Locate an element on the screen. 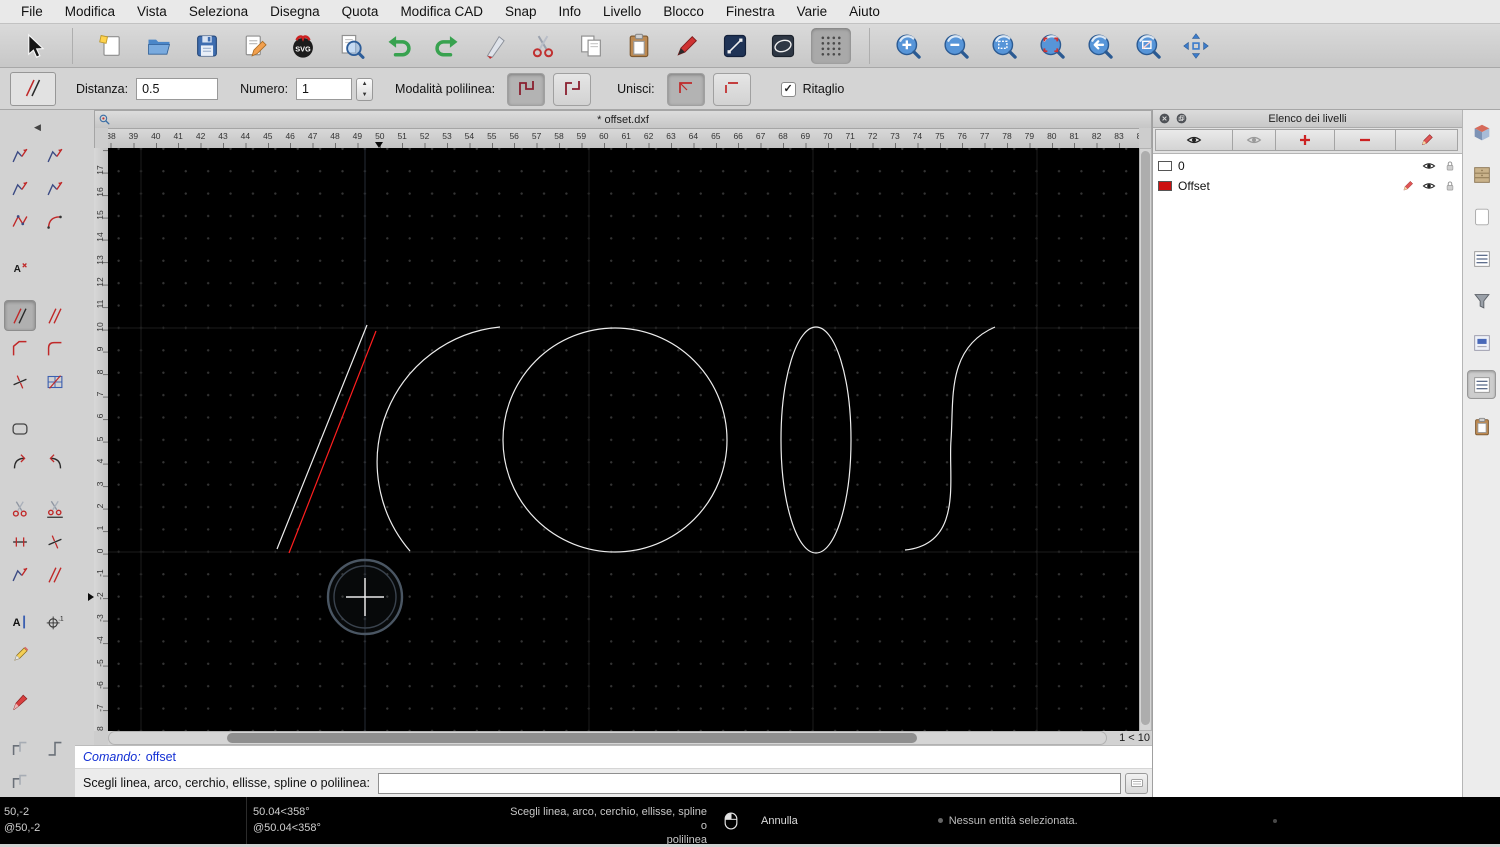 The height and width of the screenshot is (847, 1500). menu-info: Info is located at coordinates (570, 12).